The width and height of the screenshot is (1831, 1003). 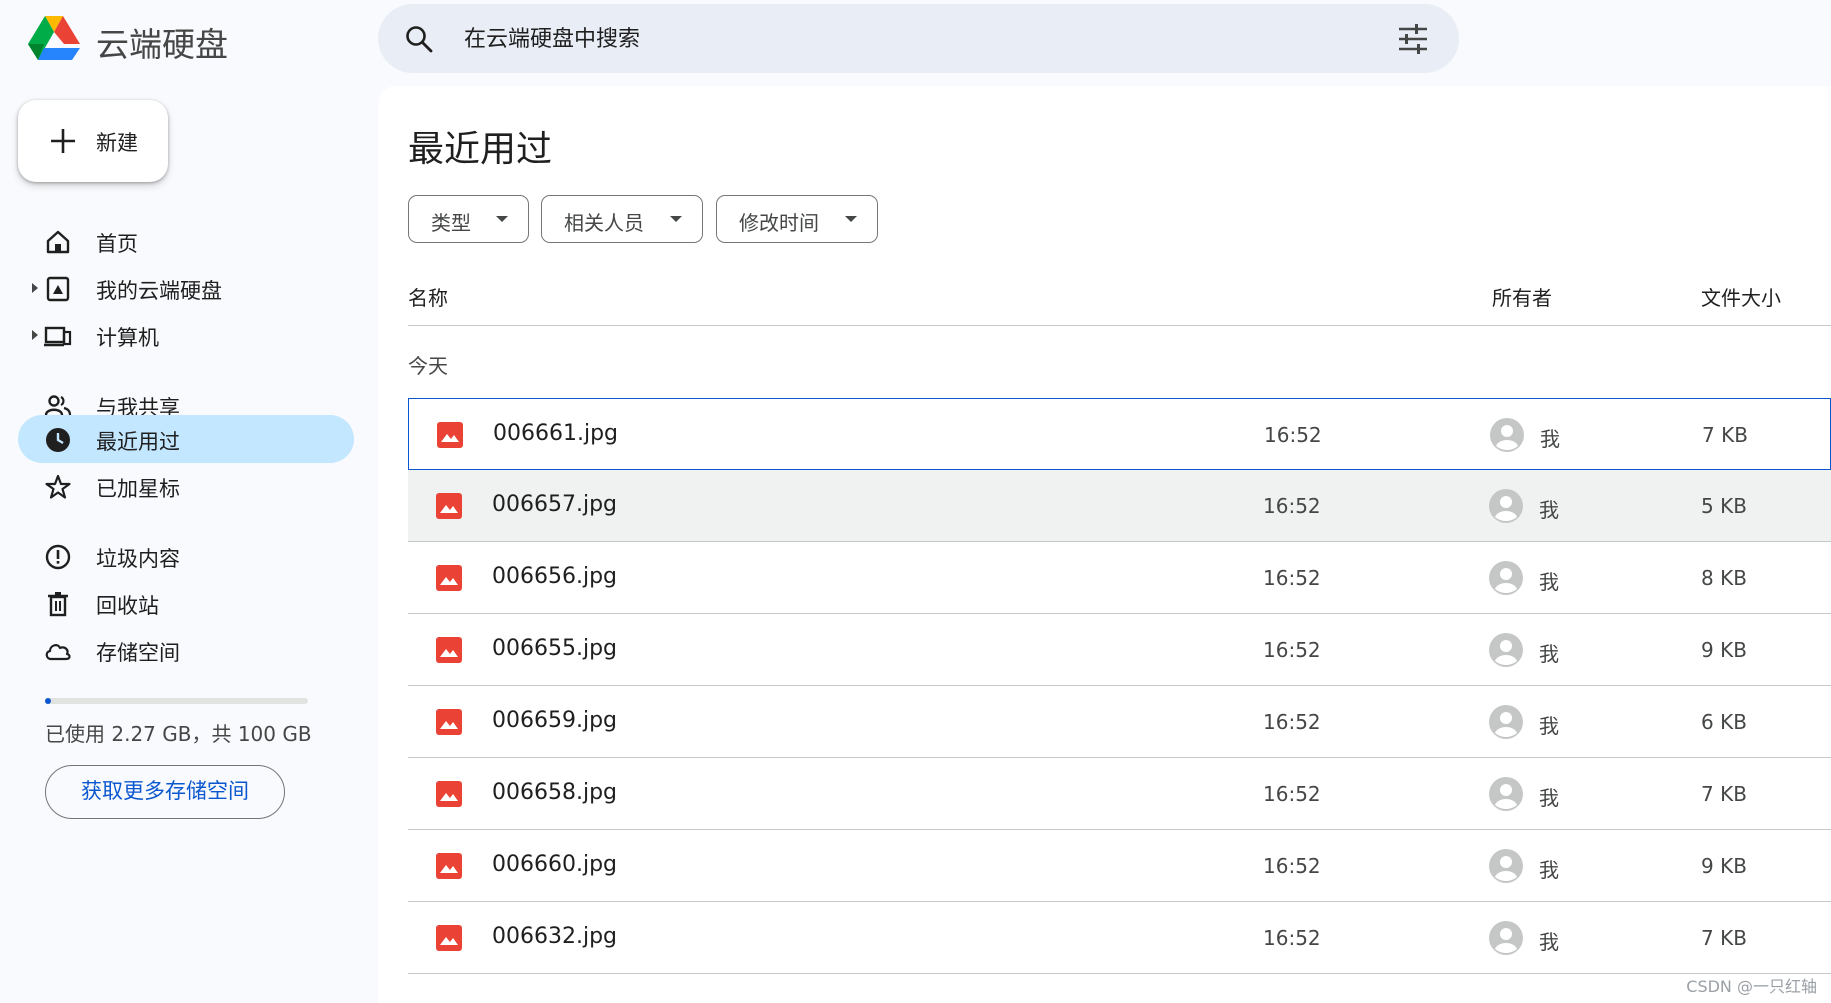 I want to click on sidebar-item-storage: 存储空间, so click(x=186, y=650).